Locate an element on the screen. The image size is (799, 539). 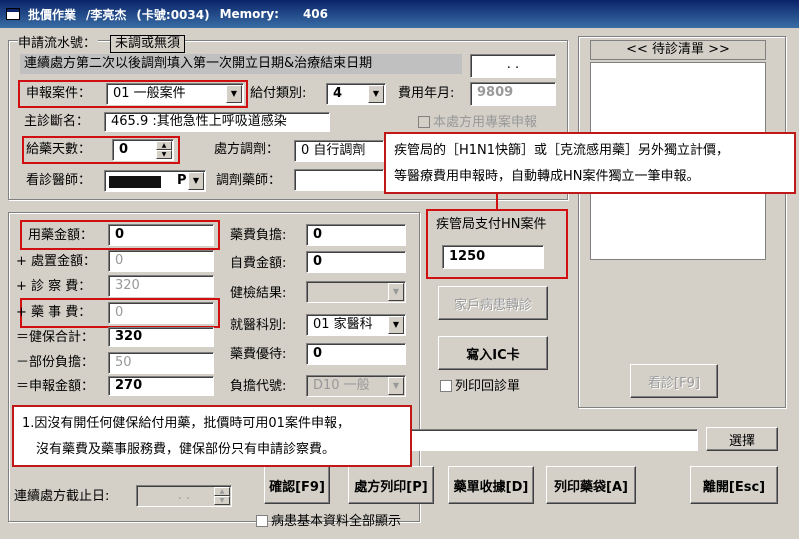
burden-code-select: D10 一般 ▼ is located at coordinates (356, 386).